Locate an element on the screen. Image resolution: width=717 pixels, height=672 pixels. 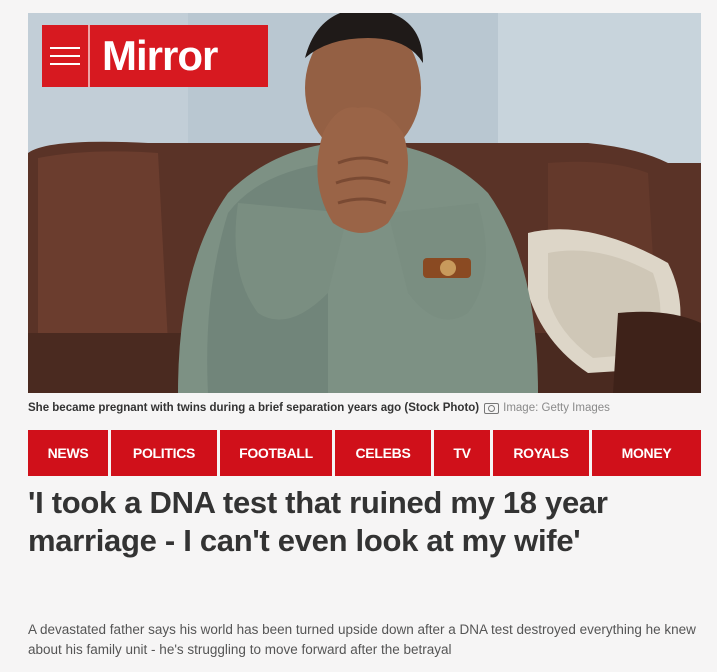
hamburger-menu-icon is located at coordinates (66, 56).